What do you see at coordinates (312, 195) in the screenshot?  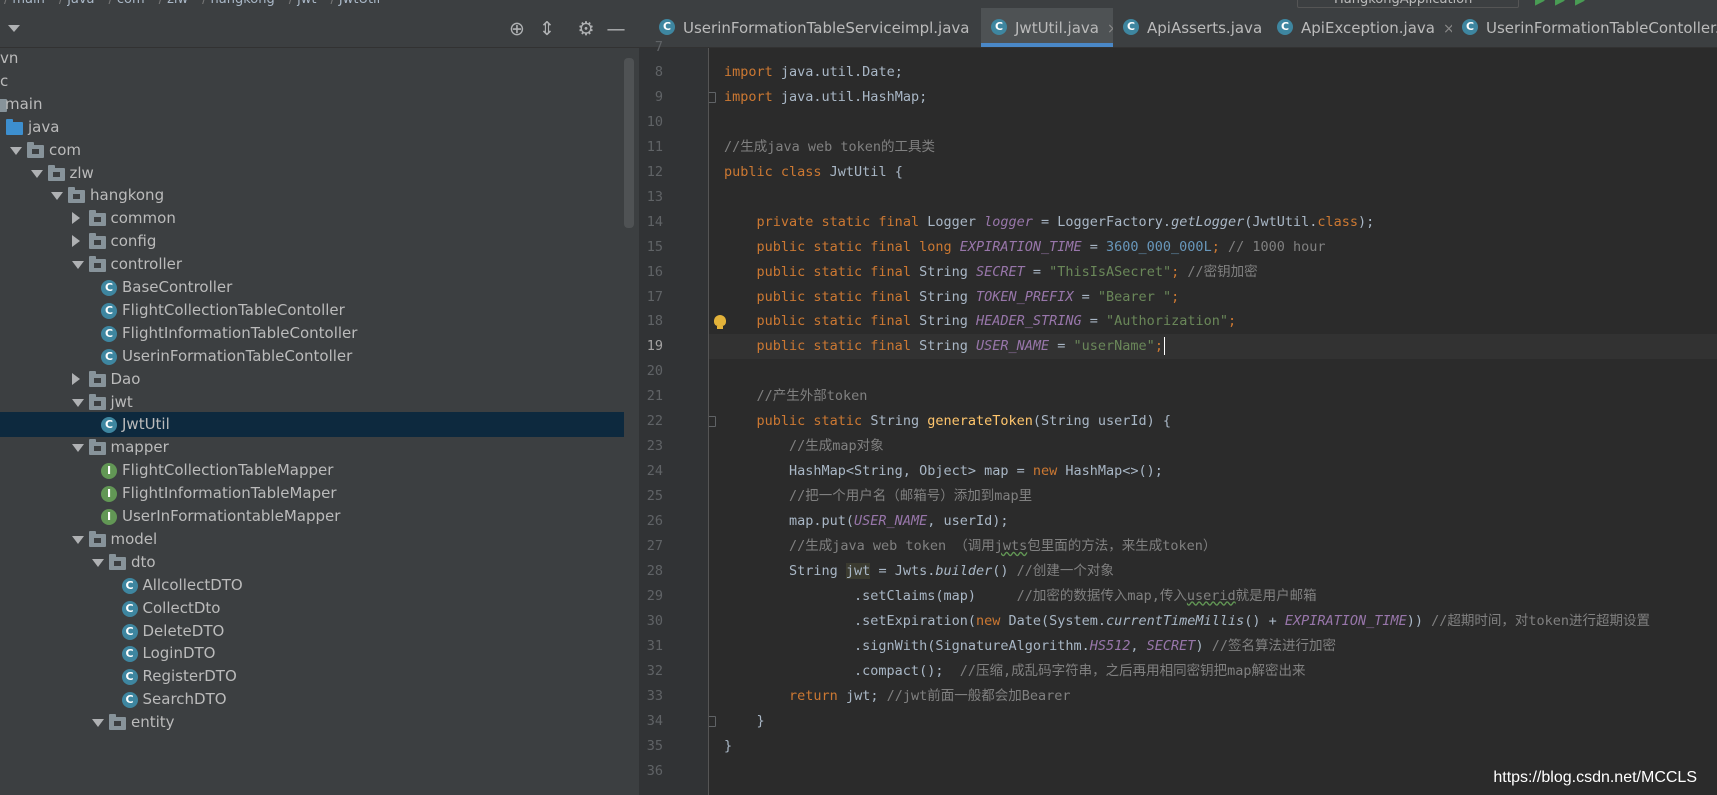 I see `tree-item: hangkong` at bounding box center [312, 195].